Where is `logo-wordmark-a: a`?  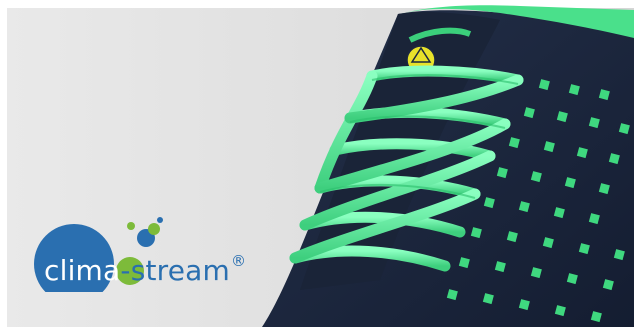
logo-wordmark-a: a is located at coordinates (112, 270).